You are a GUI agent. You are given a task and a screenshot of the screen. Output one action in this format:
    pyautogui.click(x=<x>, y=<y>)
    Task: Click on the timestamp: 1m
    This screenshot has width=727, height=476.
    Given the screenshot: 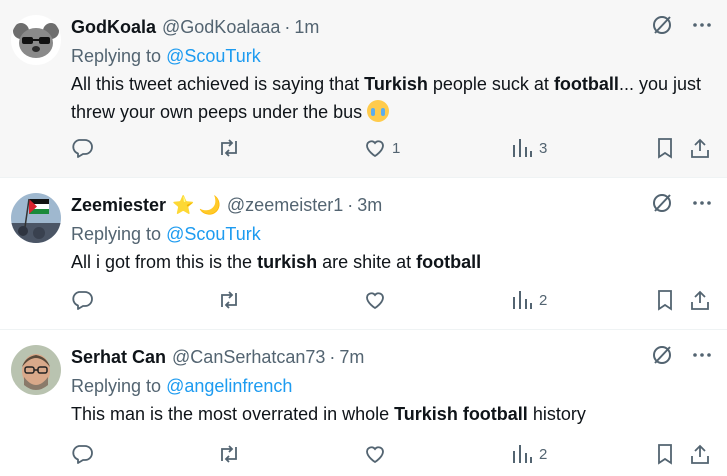 What is the action you would take?
    pyautogui.click(x=306, y=27)
    